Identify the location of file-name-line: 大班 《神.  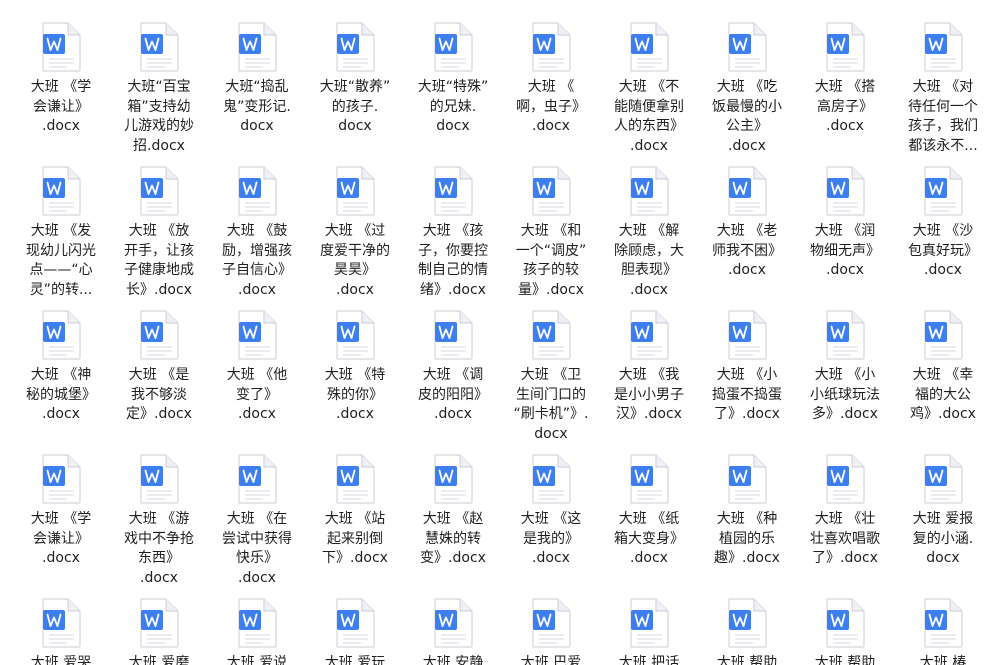
(61, 375).